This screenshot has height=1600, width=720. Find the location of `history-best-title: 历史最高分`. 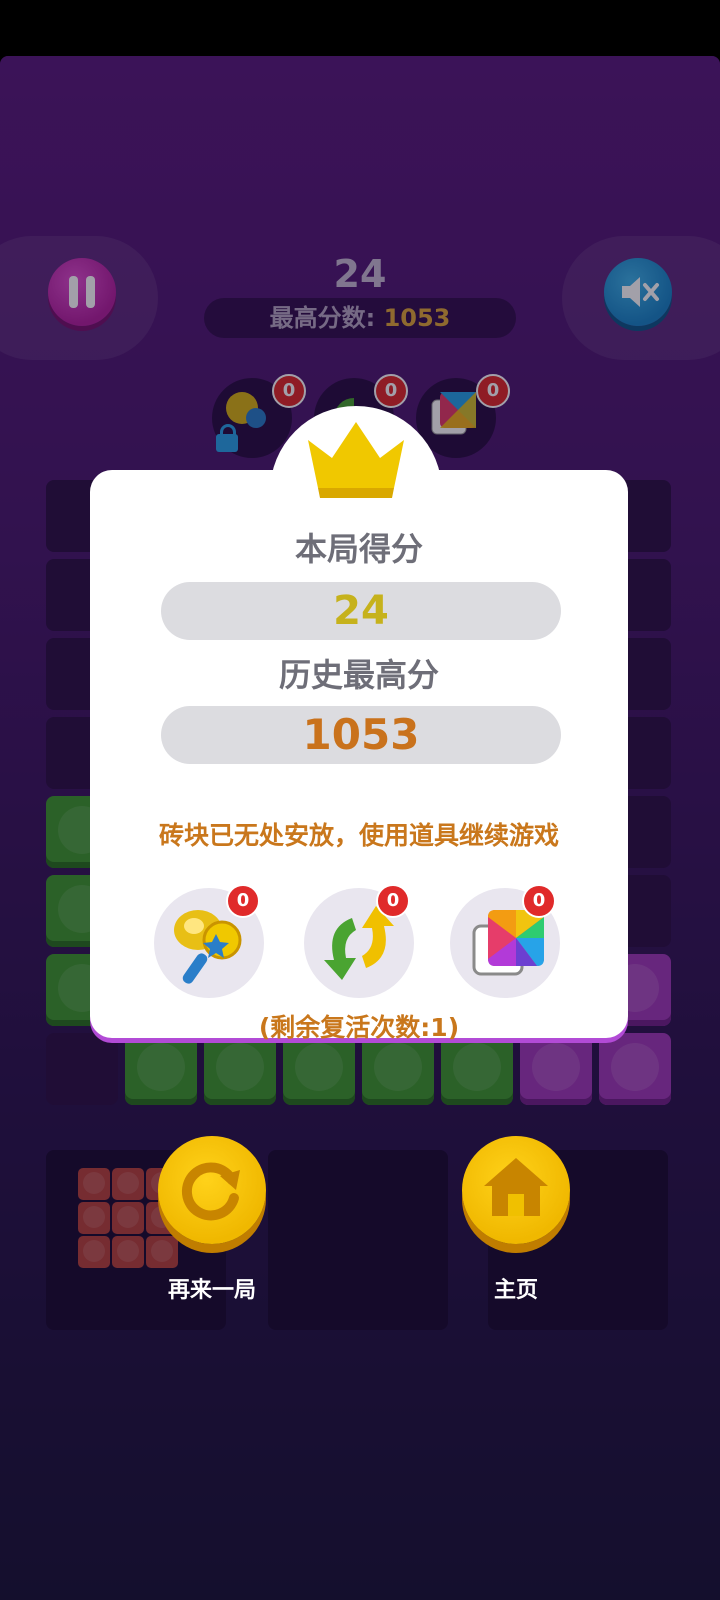

history-best-title: 历史最高分 is located at coordinates (358, 675).